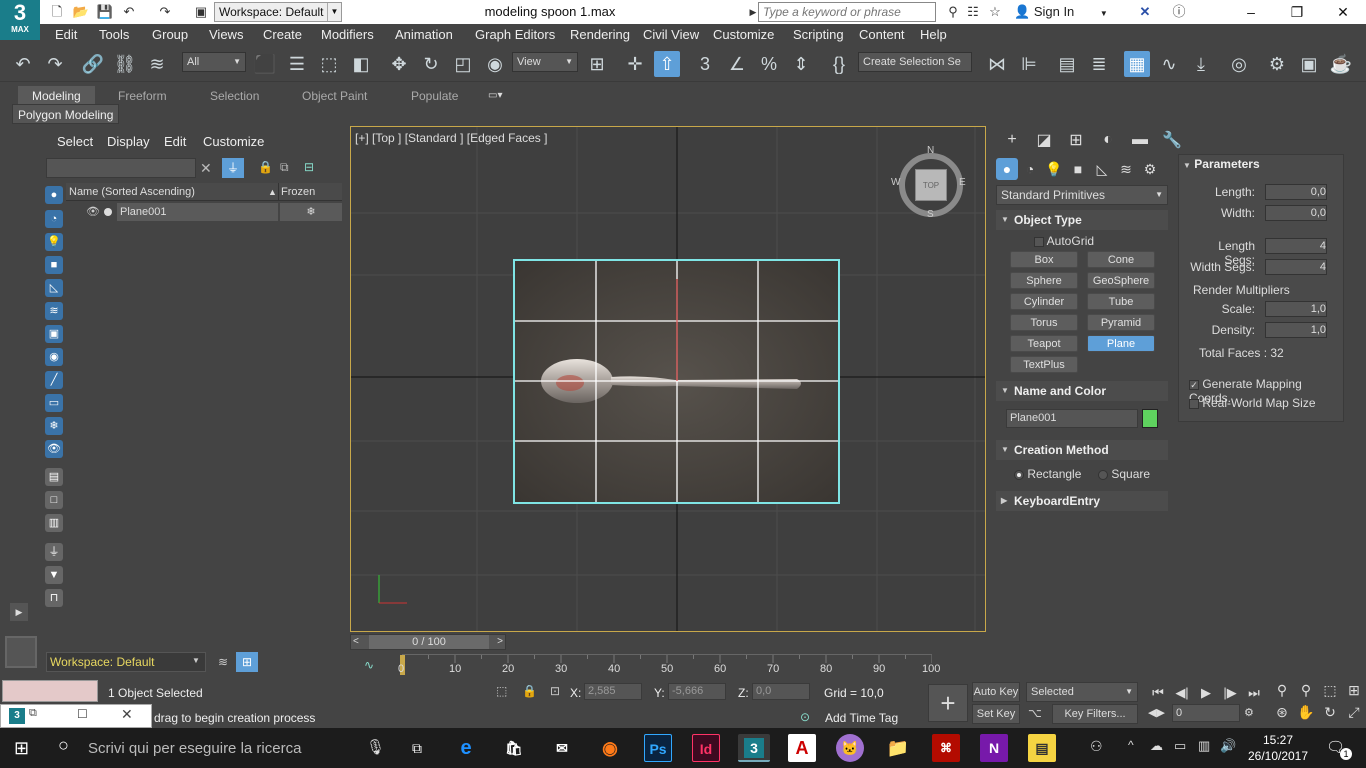 This screenshot has width=1366, height=768. I want to click on taskbar-search-input: ○ Scrivi qui per eseguire la ricerca 🎙, so click(220, 748).